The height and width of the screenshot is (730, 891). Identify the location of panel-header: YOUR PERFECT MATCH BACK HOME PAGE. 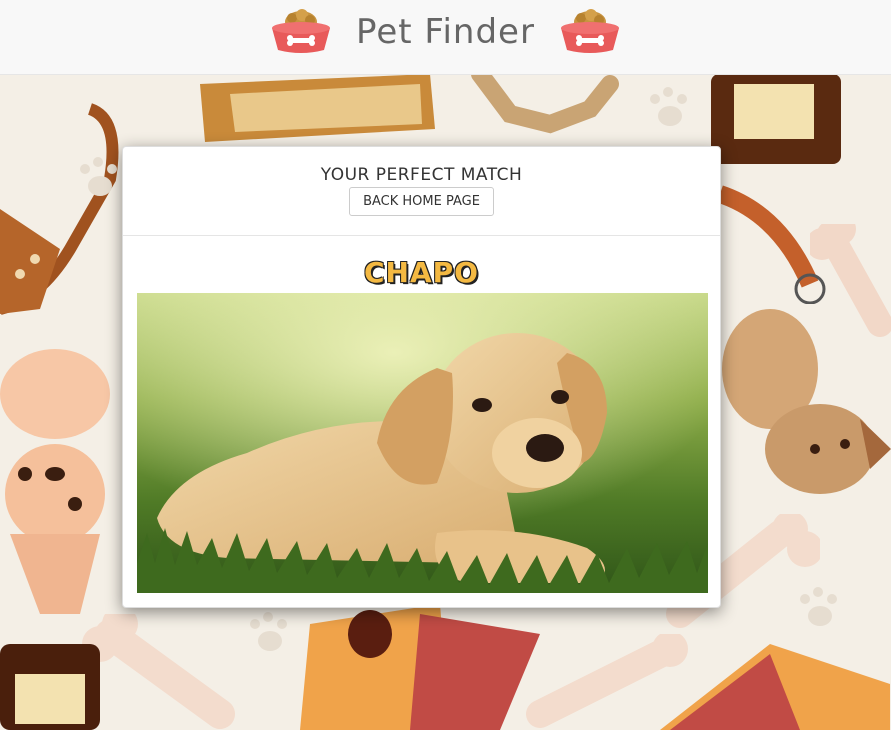
(421, 191).